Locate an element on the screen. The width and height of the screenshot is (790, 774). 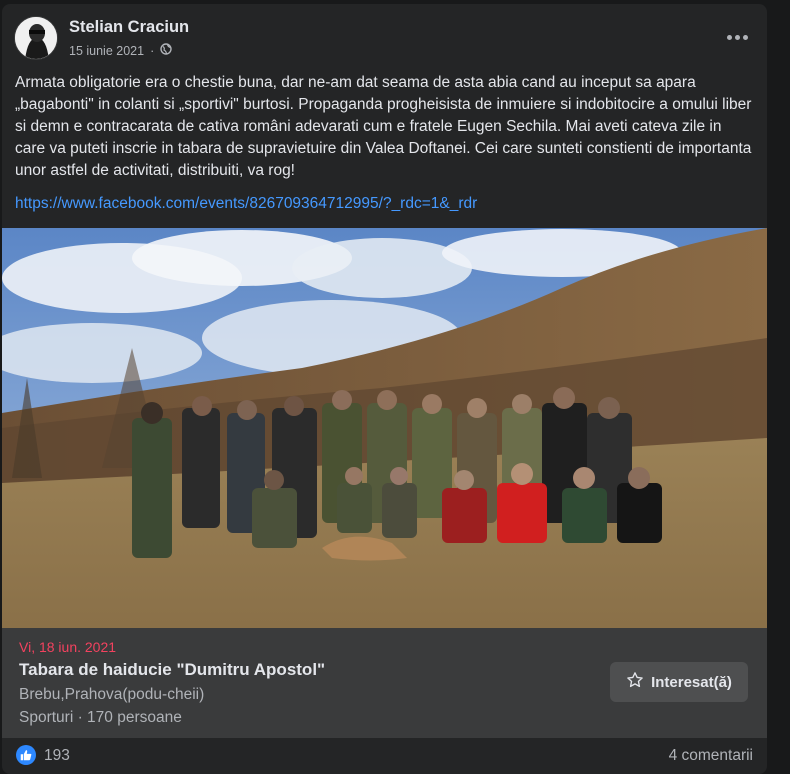
comments-count: 4 comentarii is located at coordinates (711, 756).